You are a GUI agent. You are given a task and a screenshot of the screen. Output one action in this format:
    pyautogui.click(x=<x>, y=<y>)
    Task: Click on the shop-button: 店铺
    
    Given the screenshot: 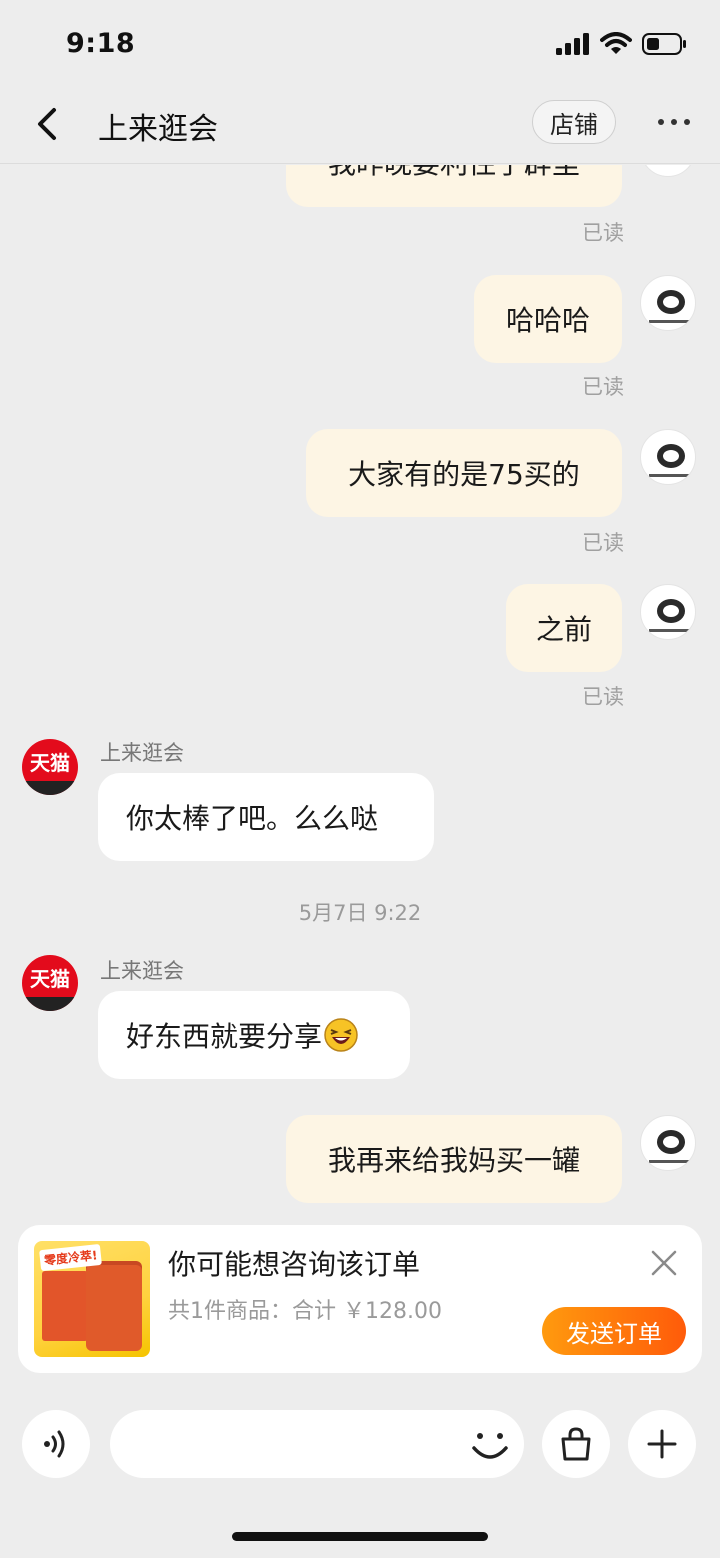 What is the action you would take?
    pyautogui.click(x=574, y=122)
    